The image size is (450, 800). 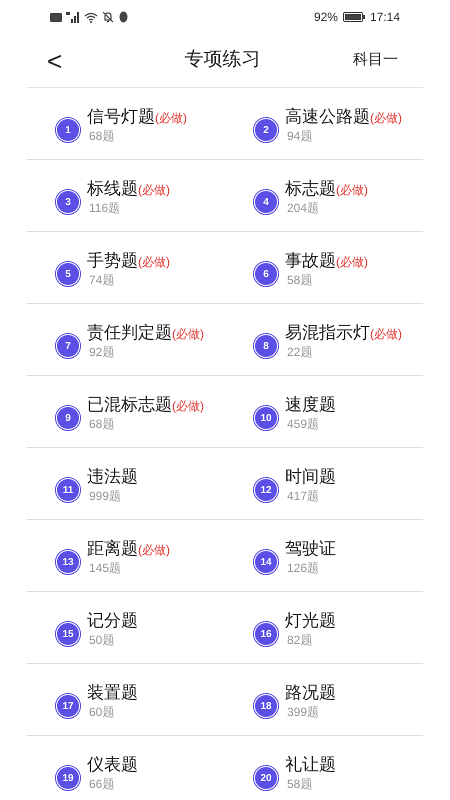 What do you see at coordinates (68, 562) in the screenshot?
I see `number-badge: 13` at bounding box center [68, 562].